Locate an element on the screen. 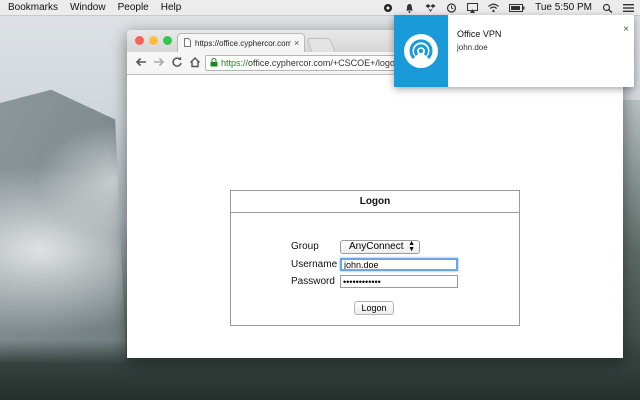 The width and height of the screenshot is (640, 400). tab-title: https://office.cyphercor.com is located at coordinates (243, 43).